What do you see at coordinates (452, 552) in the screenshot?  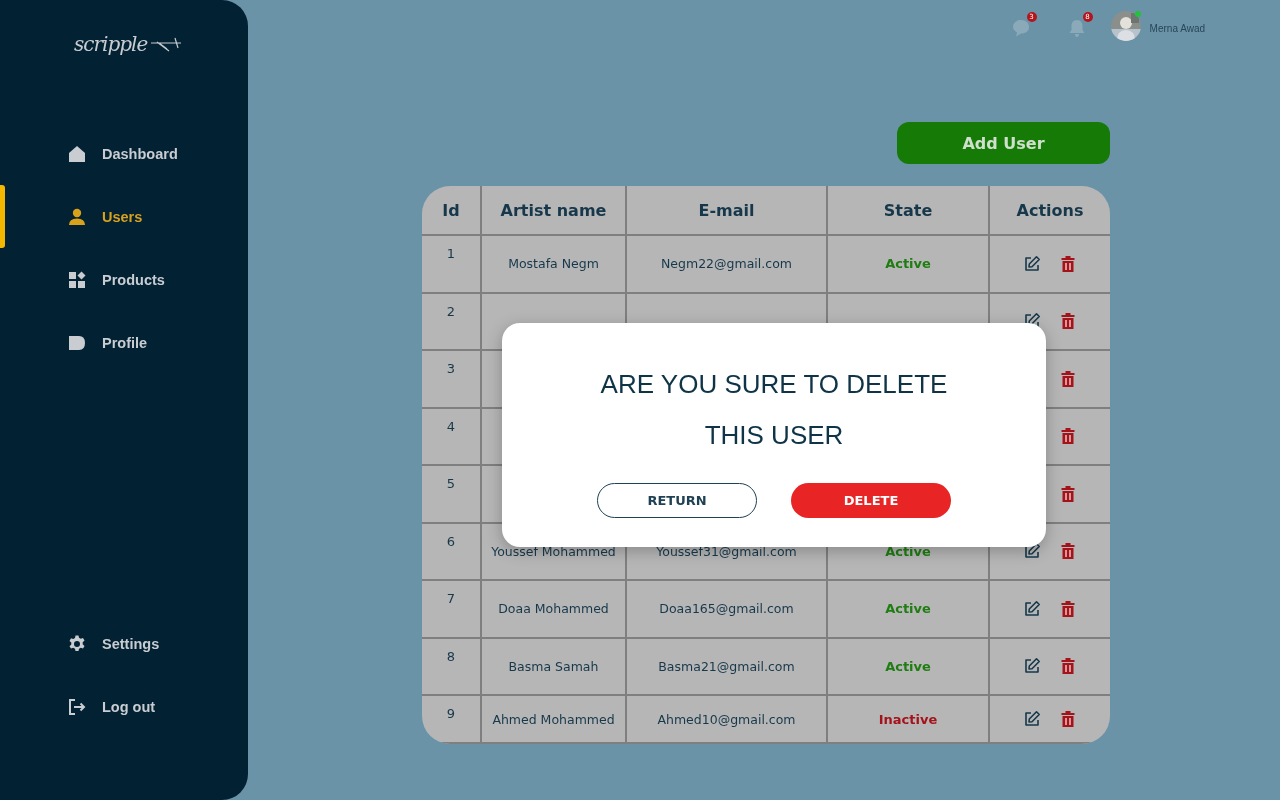 I see `table-cell: 6` at bounding box center [452, 552].